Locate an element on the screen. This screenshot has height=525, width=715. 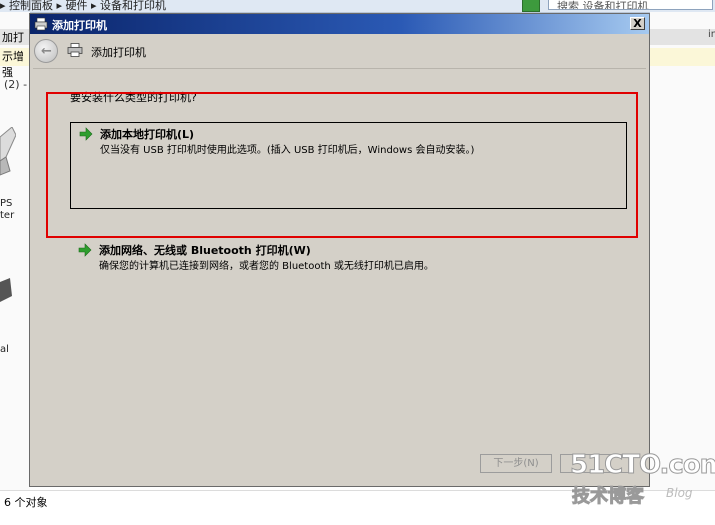
device-label: al is located at coordinates (4, 349).